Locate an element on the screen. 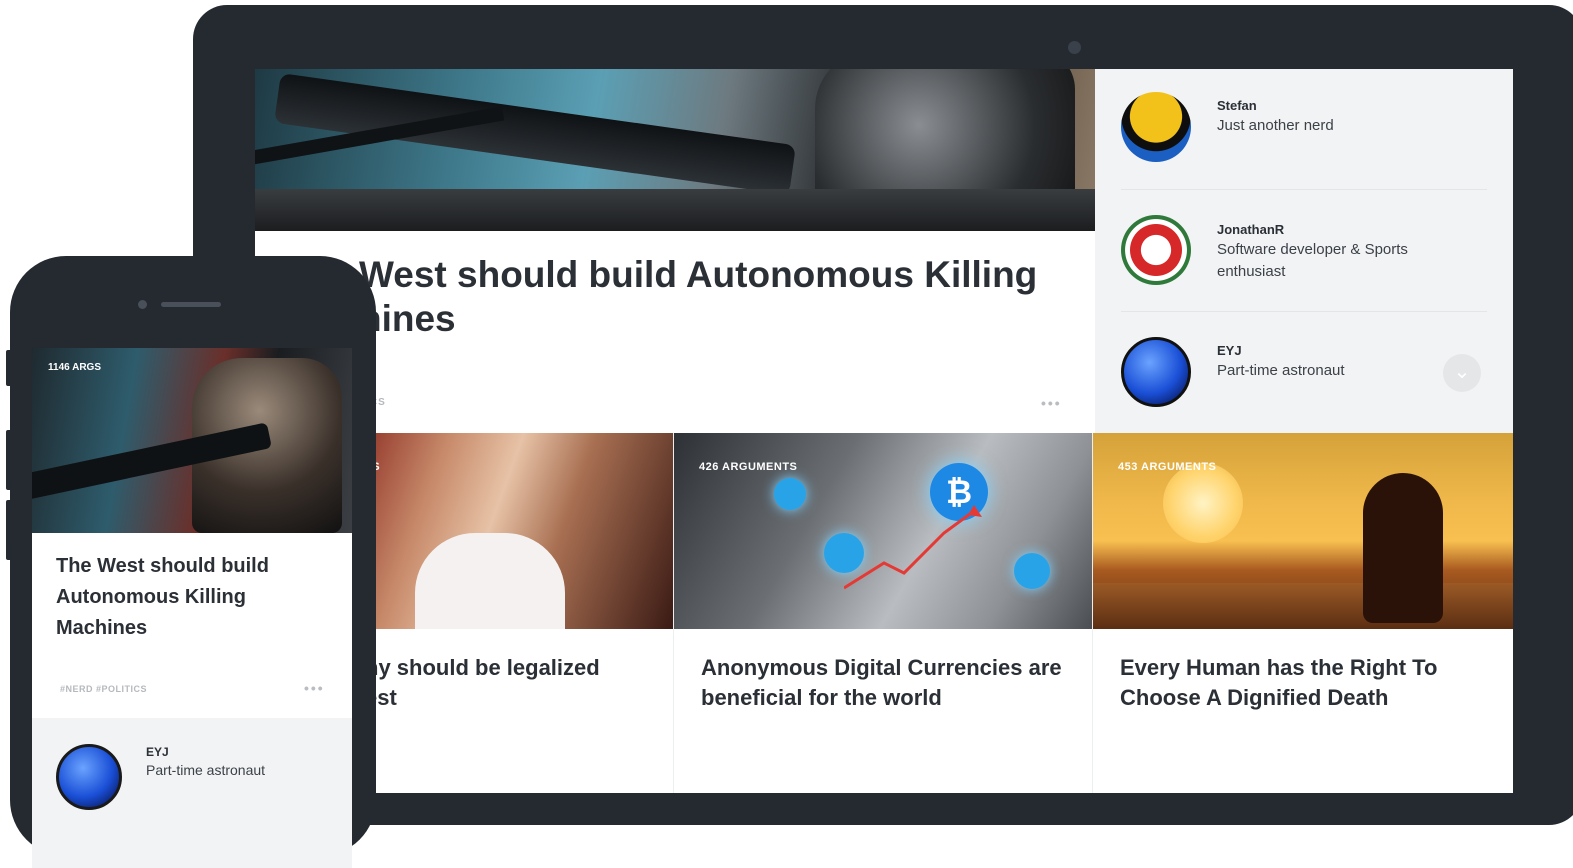 Image resolution: width=1573 pixels, height=868 pixels. logo-avatar is located at coordinates (1156, 250).